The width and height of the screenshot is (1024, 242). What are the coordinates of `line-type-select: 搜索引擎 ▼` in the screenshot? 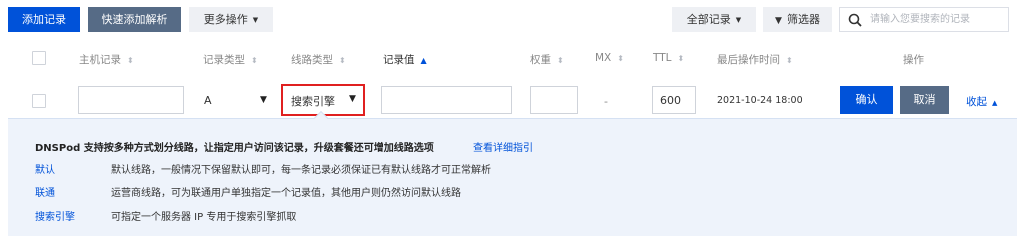 It's located at (323, 100).